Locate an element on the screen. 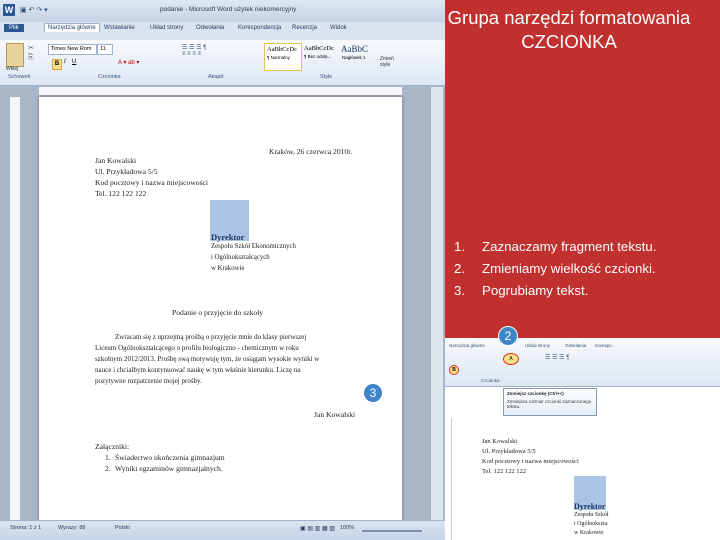 This screenshot has height=540, width=720. bold-button: B is located at coordinates (57, 64).